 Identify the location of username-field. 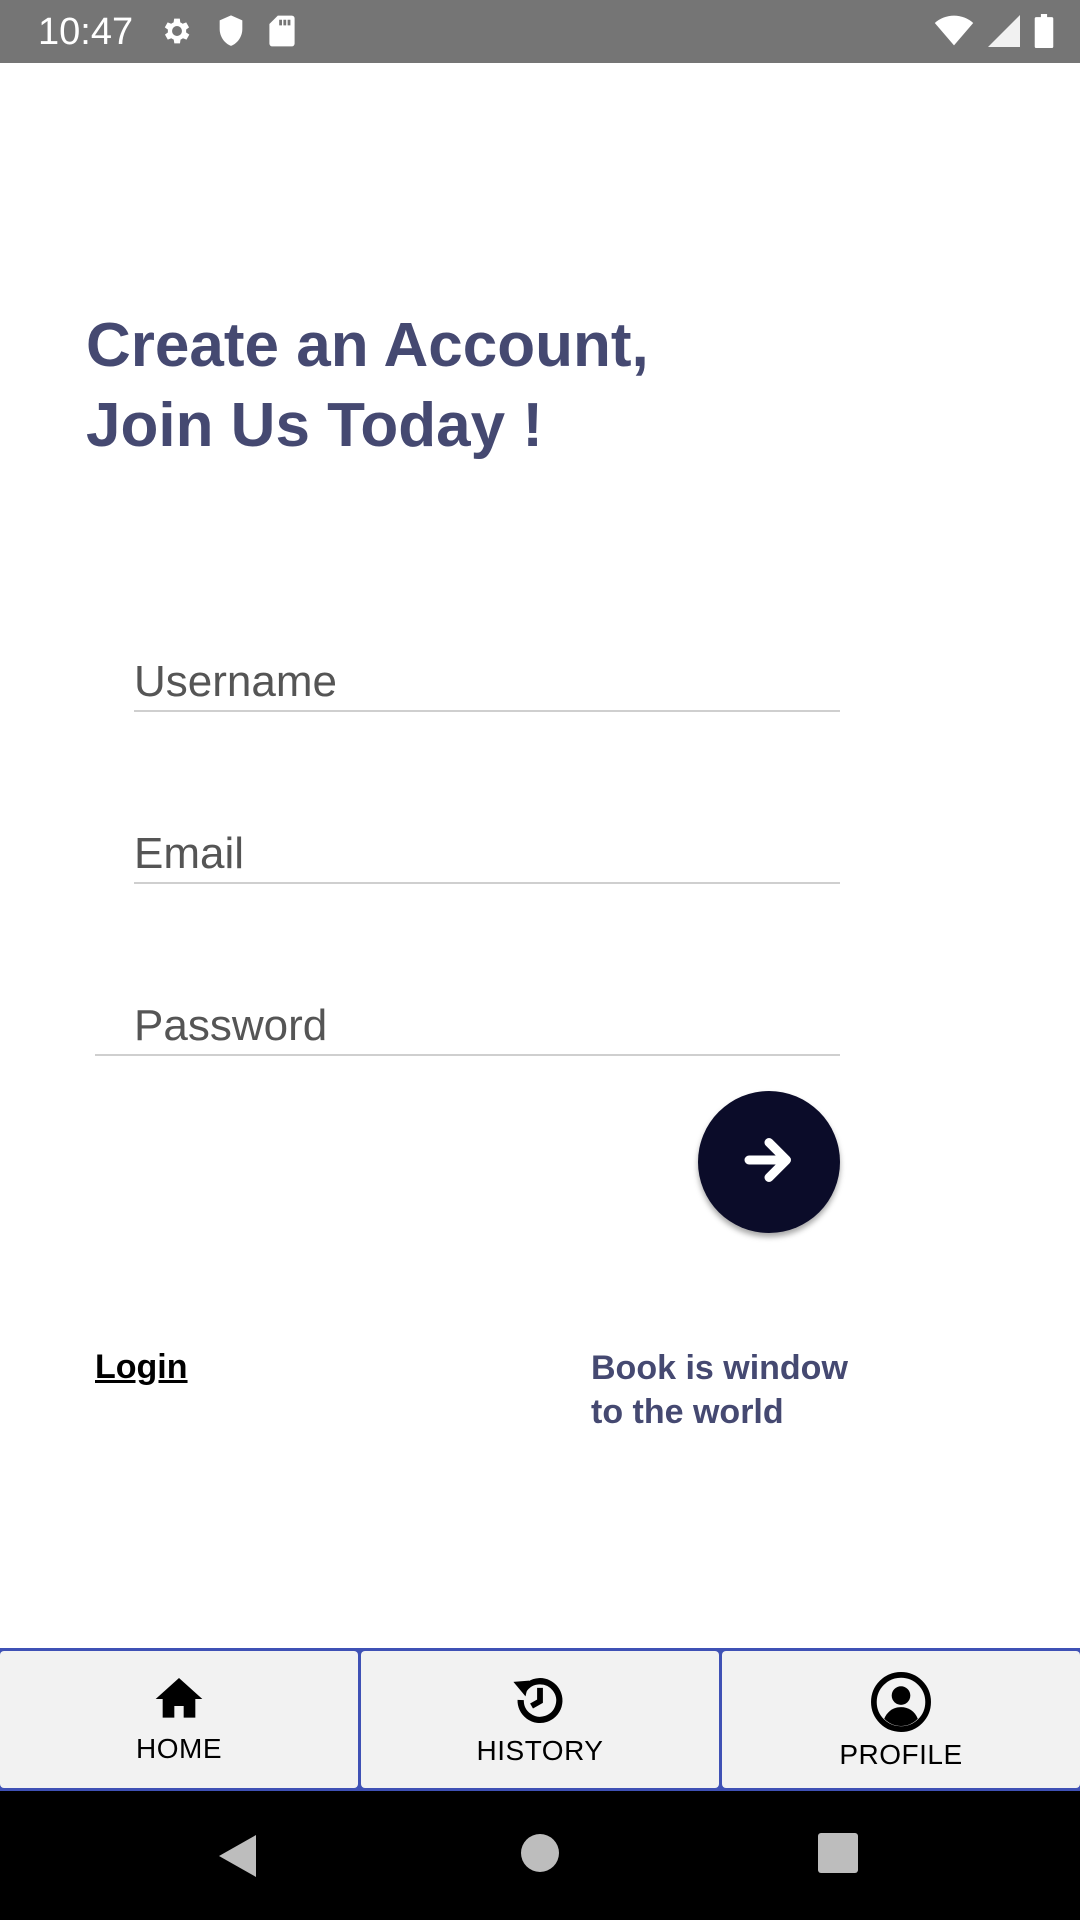
(487, 682).